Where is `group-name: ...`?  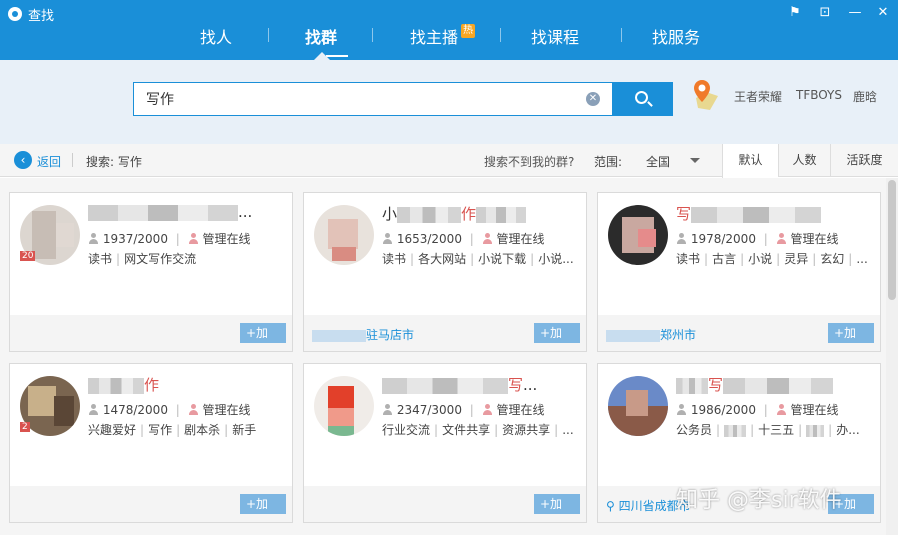
group-name: ... is located at coordinates (186, 213).